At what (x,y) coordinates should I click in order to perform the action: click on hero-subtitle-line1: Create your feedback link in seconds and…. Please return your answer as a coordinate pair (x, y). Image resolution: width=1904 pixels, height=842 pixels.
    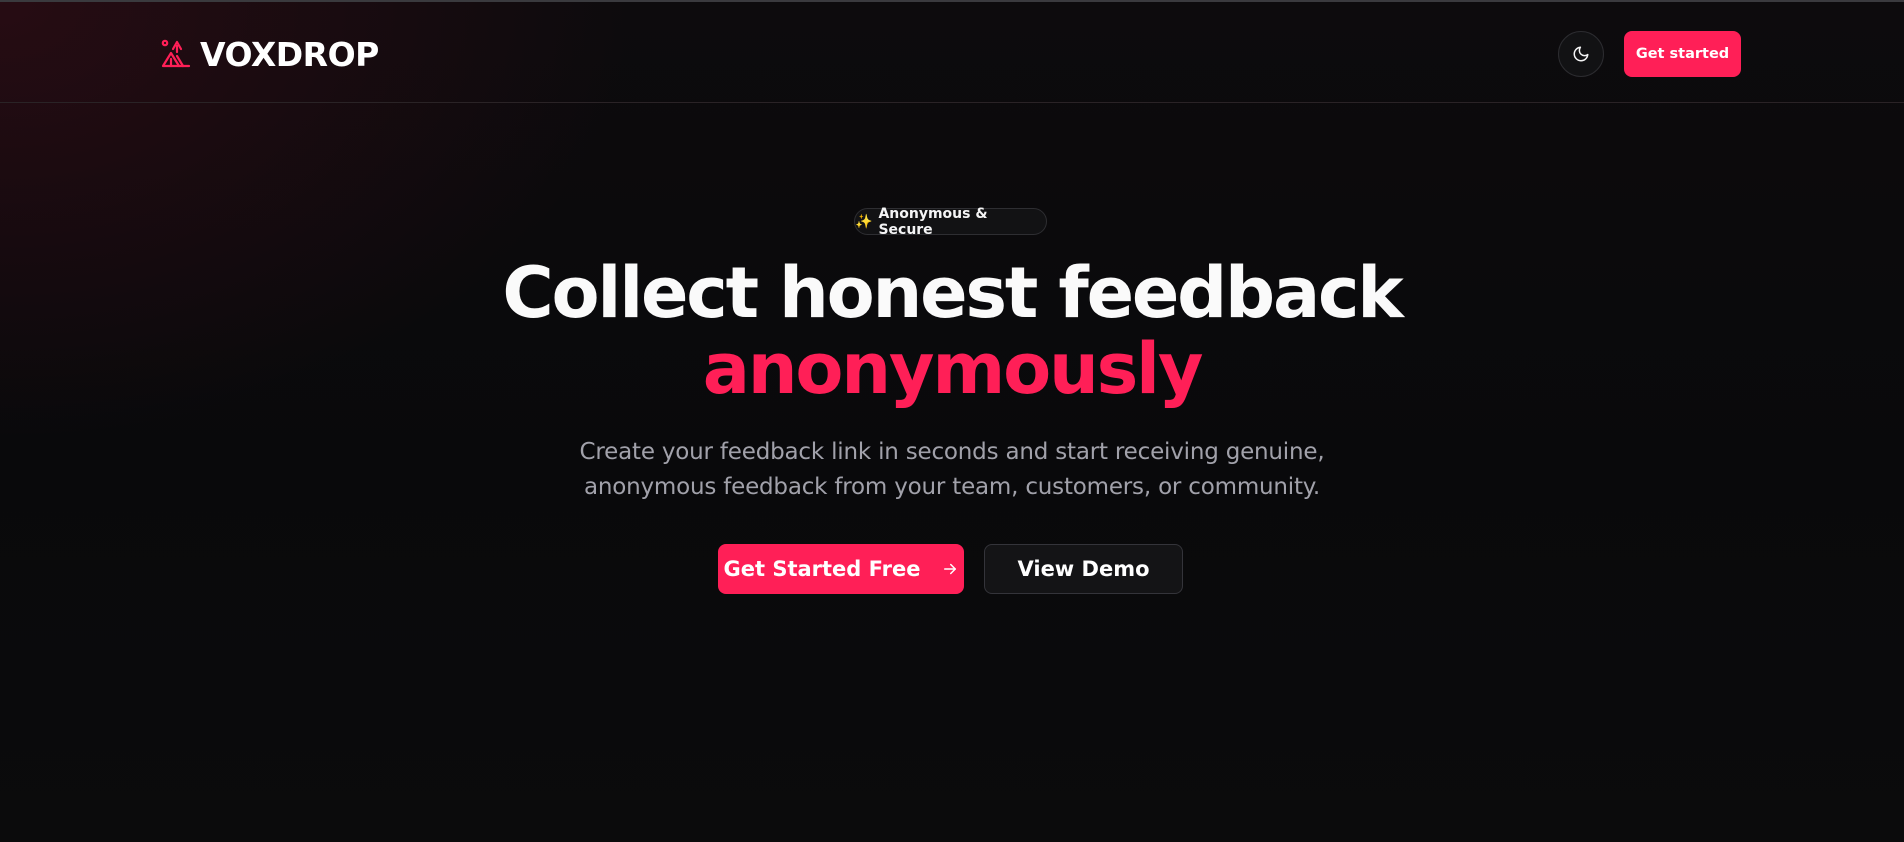
    Looking at the image, I should click on (952, 452).